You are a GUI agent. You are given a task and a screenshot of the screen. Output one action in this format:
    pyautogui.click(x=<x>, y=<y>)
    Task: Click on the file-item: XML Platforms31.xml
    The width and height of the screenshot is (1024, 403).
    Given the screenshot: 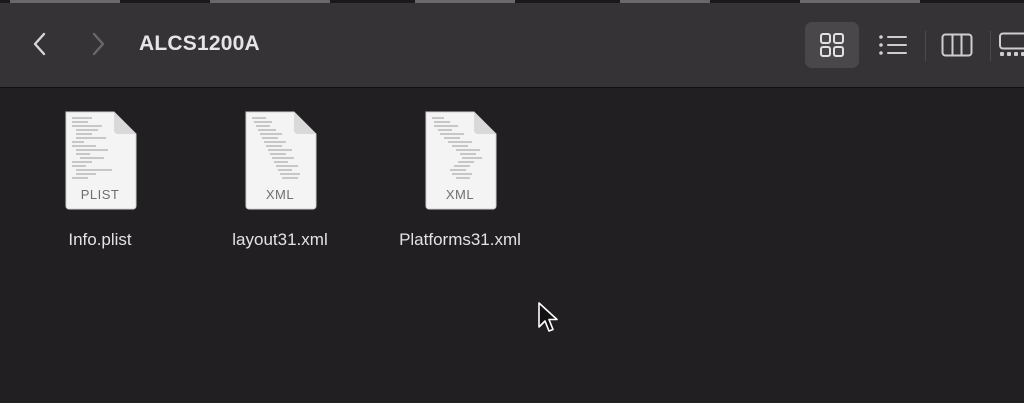 What is the action you would take?
    pyautogui.click(x=460, y=180)
    